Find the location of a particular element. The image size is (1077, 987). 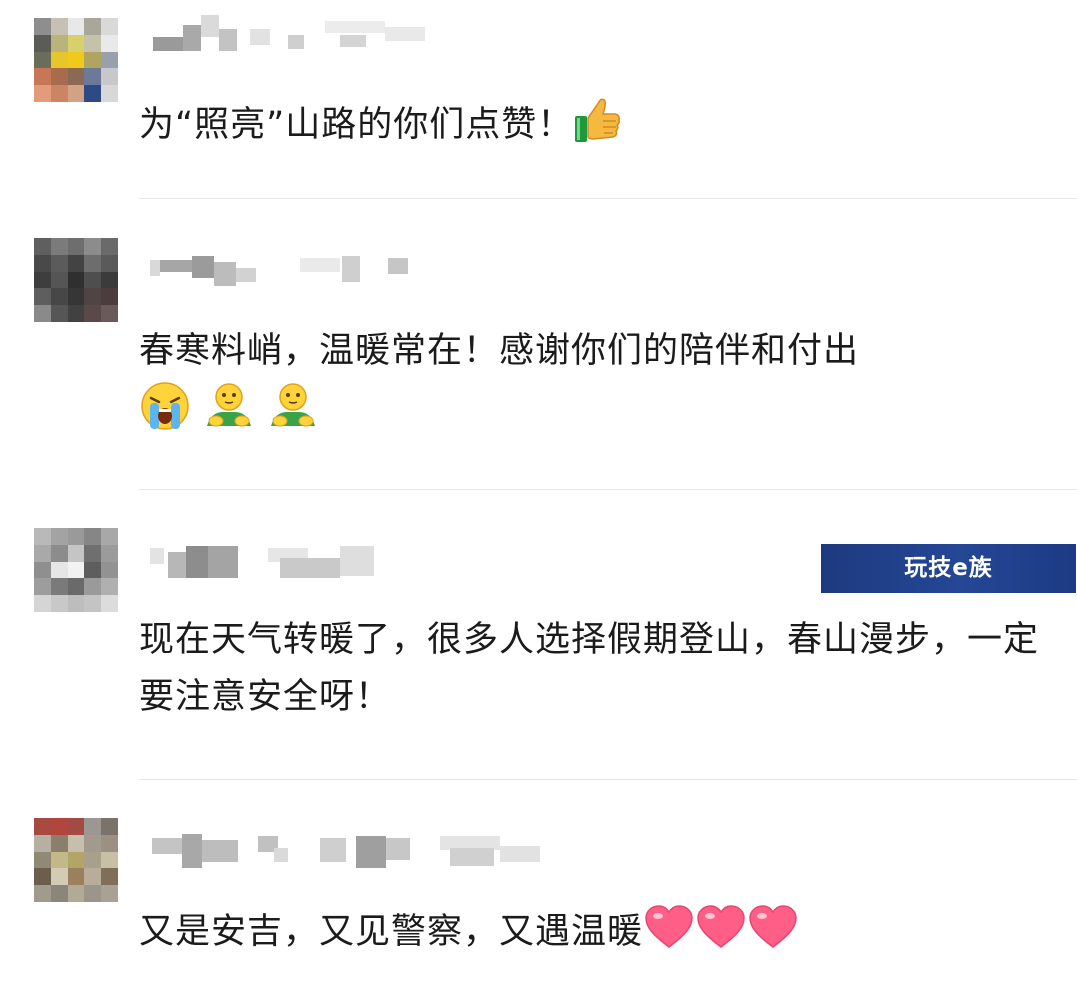

comment-text: 为“照亮”山路的你们点赞！ is located at coordinates (604, 129).